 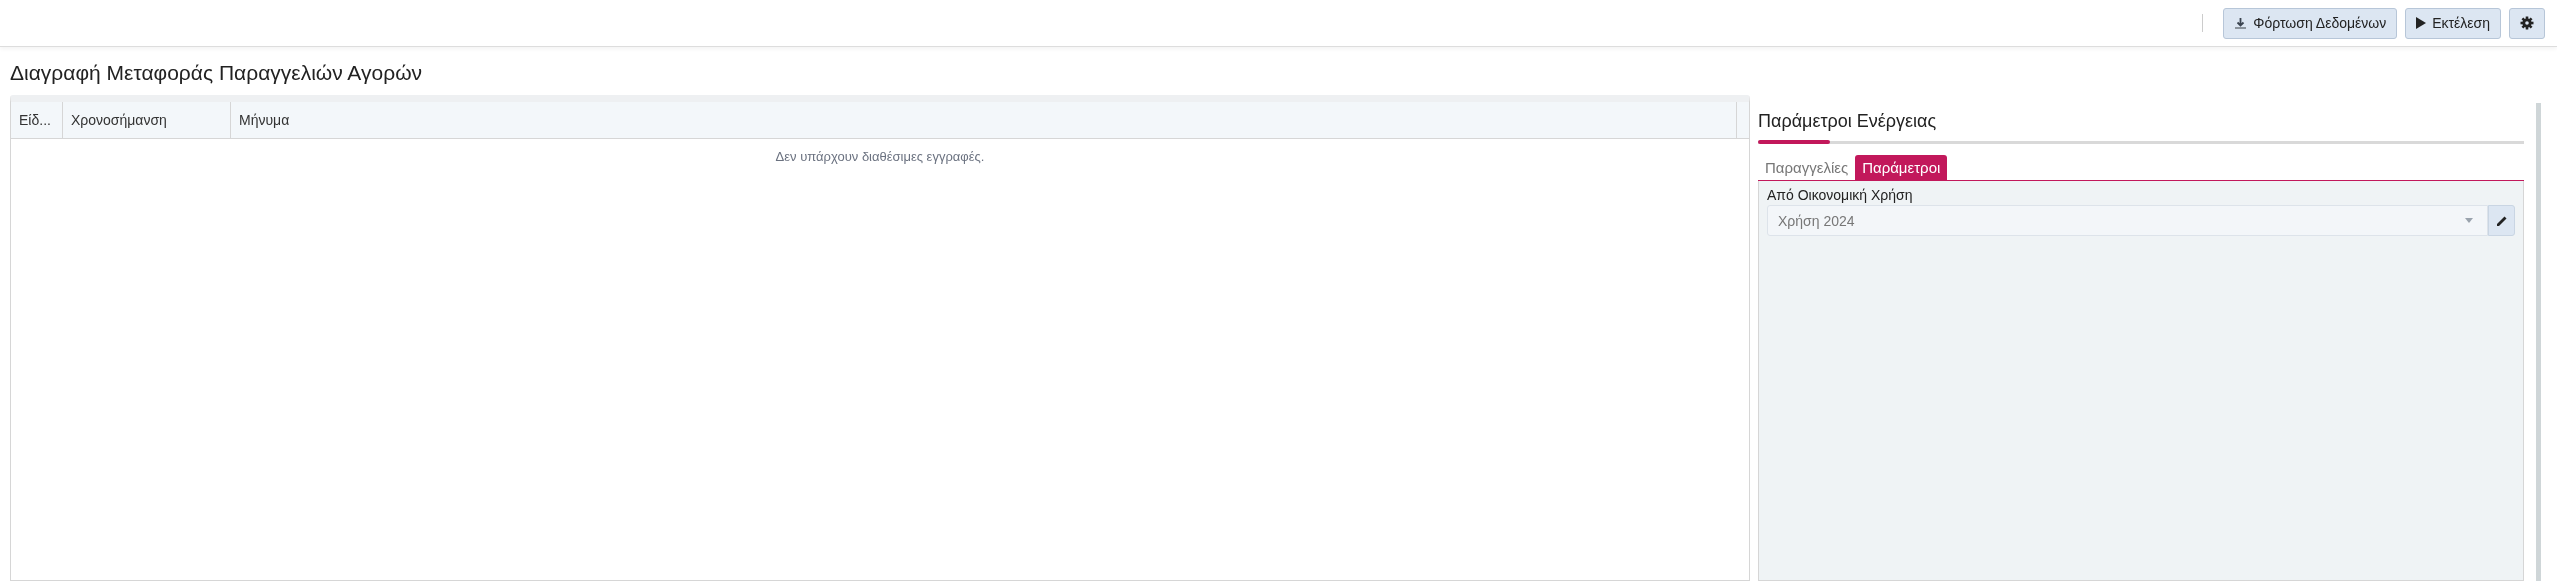 I want to click on run-button: Εκτέλεση, so click(x=2453, y=23).